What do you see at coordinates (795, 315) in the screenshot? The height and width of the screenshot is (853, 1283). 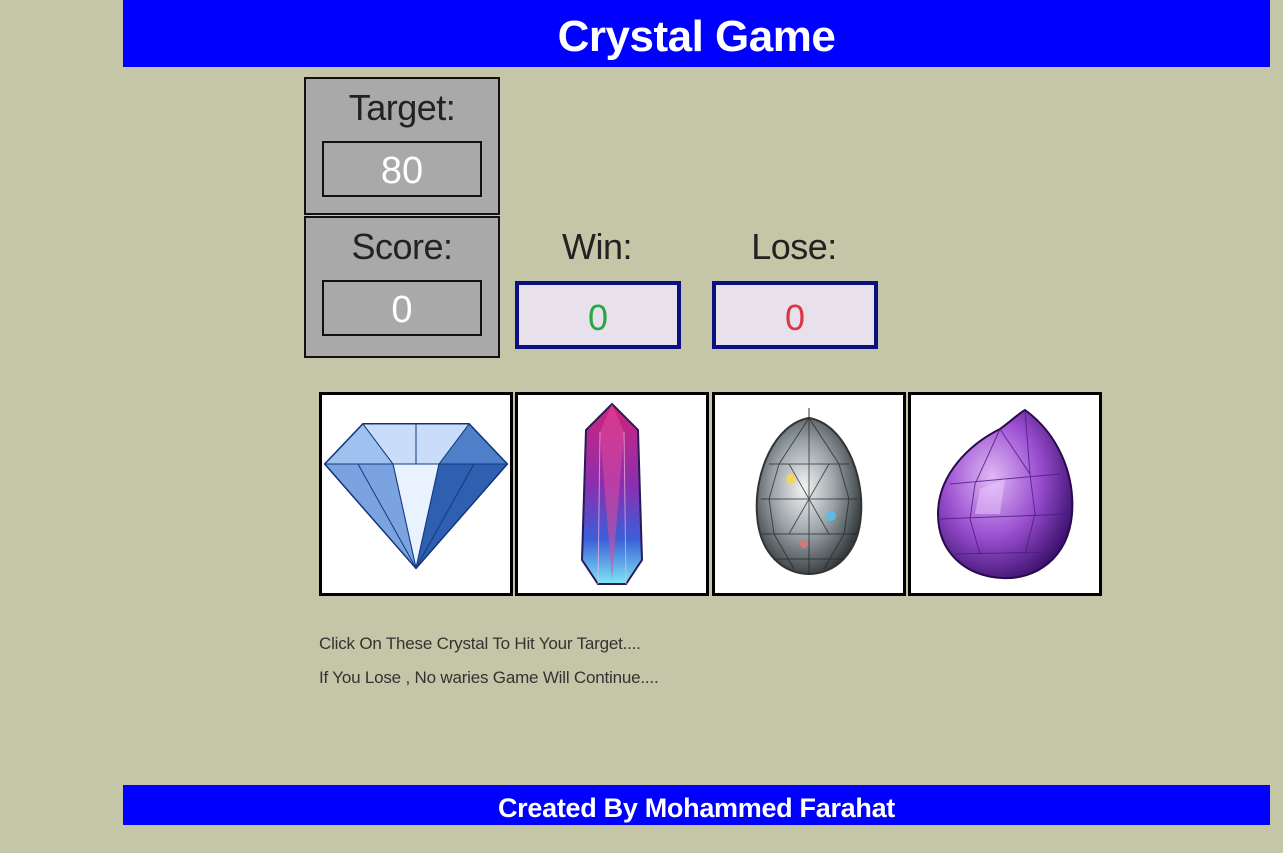 I see `lose-value: 0` at bounding box center [795, 315].